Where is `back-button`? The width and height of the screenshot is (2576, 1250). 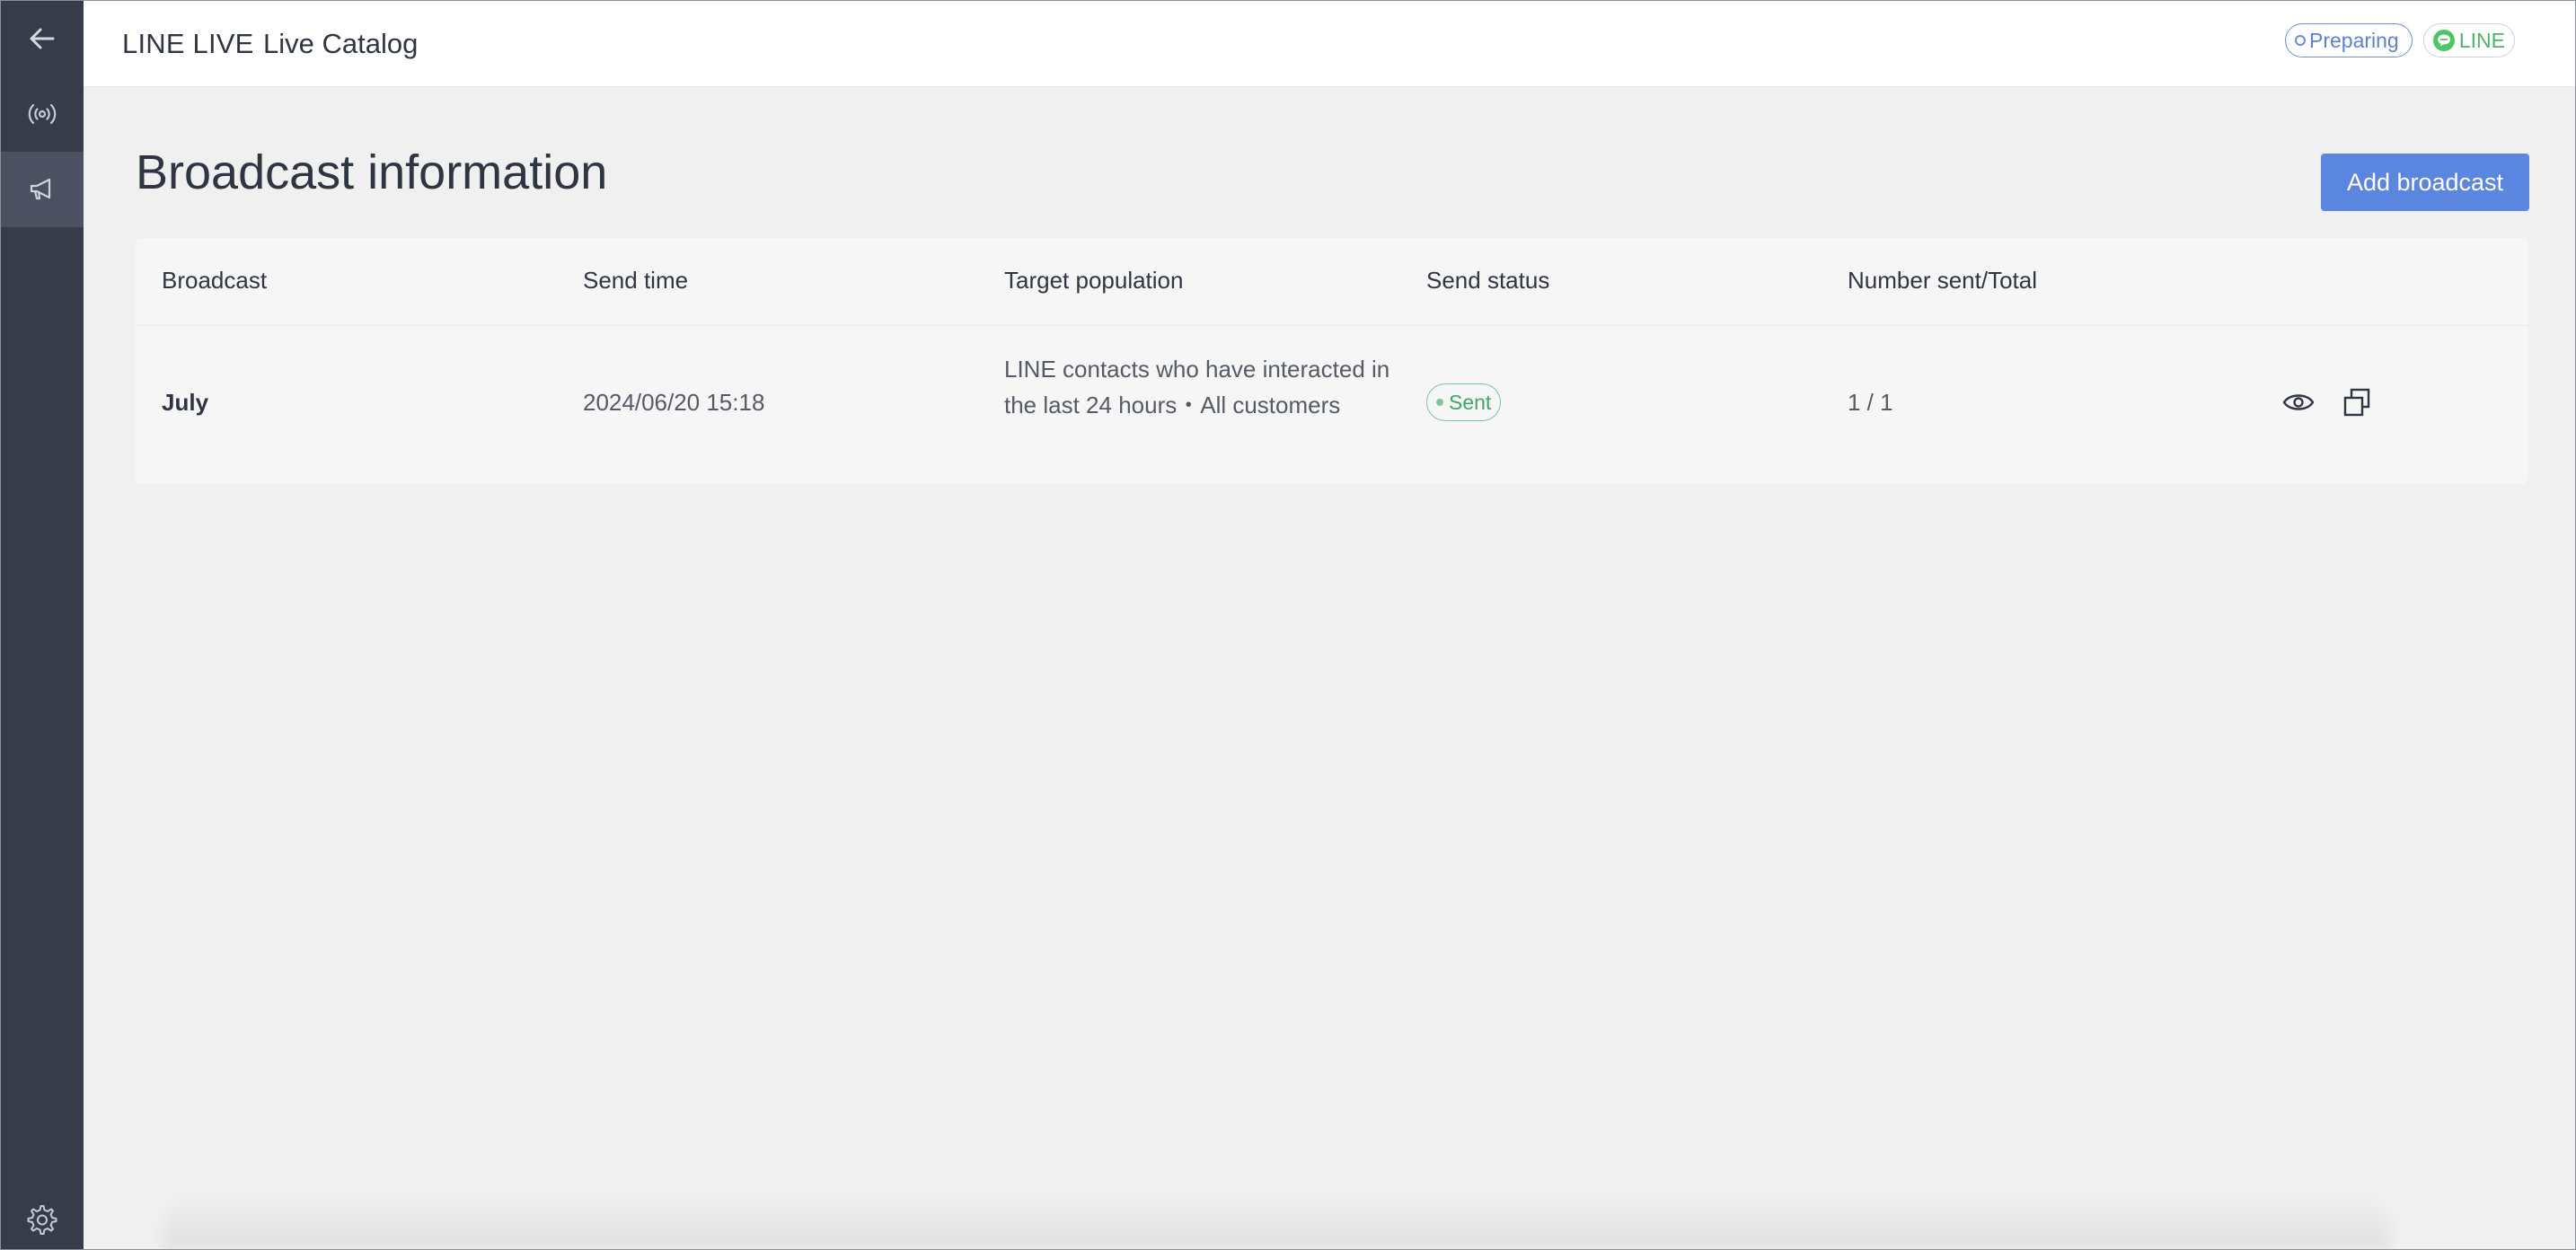
back-button is located at coordinates (42, 38).